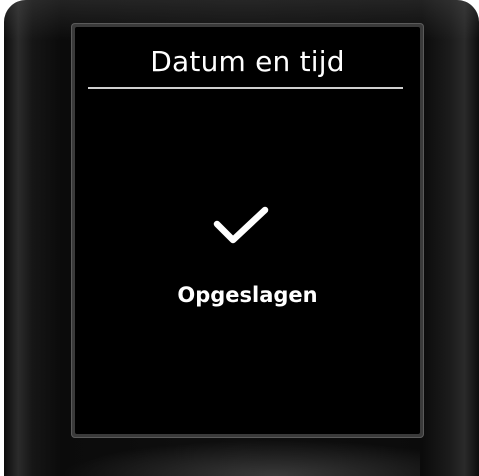  I want to click on title-divider, so click(245, 88).